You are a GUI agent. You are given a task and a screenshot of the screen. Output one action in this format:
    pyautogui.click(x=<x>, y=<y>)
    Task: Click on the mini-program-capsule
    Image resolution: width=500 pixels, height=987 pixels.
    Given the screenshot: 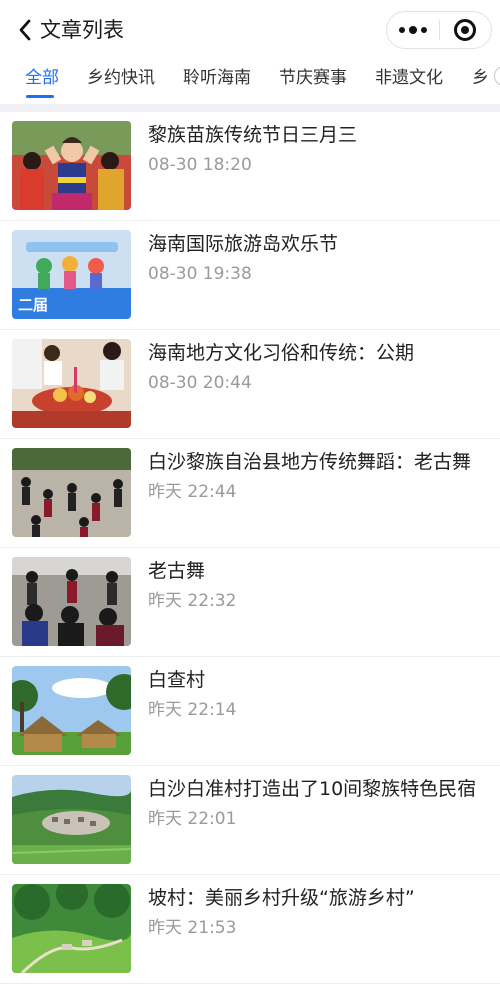 What is the action you would take?
    pyautogui.click(x=439, y=30)
    